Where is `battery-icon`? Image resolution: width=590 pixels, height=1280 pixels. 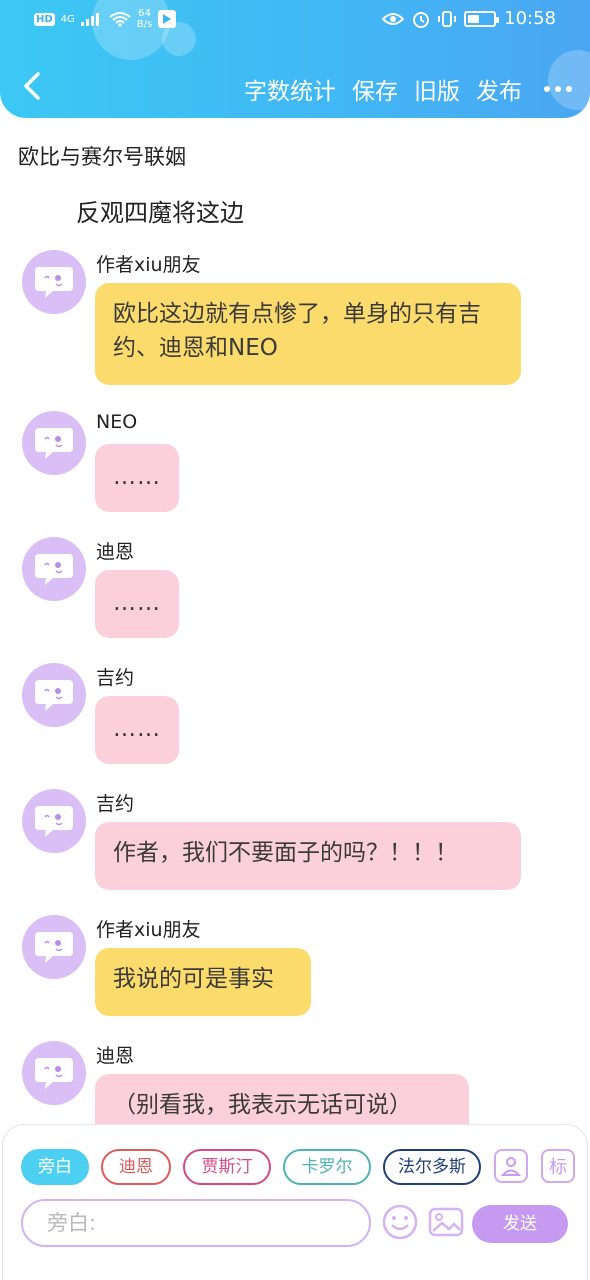
battery-icon is located at coordinates (482, 18).